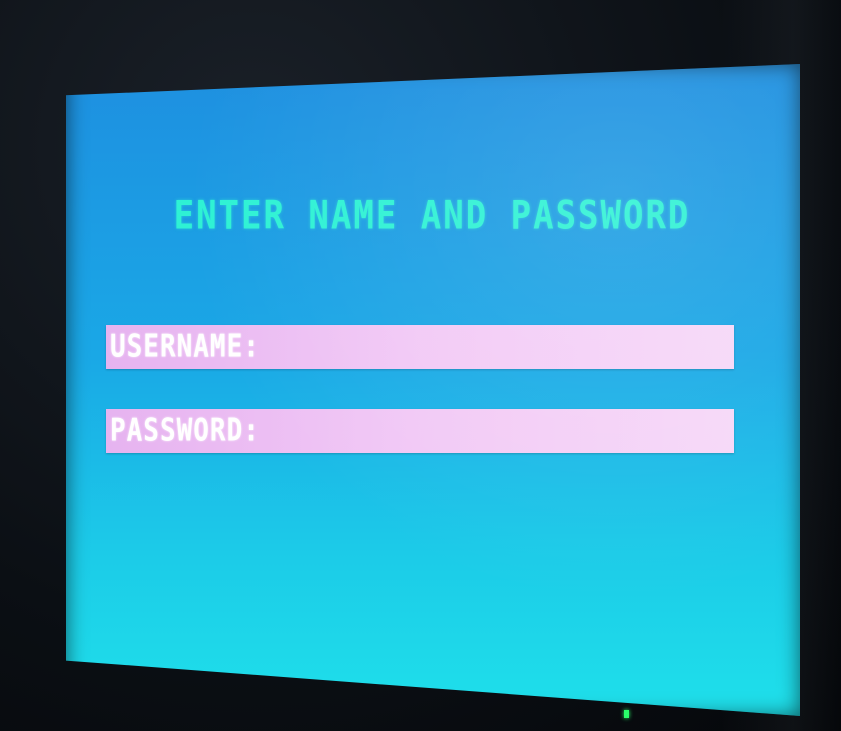 The width and height of the screenshot is (841, 731). What do you see at coordinates (185, 347) in the screenshot?
I see `username-label: USERNAME:` at bounding box center [185, 347].